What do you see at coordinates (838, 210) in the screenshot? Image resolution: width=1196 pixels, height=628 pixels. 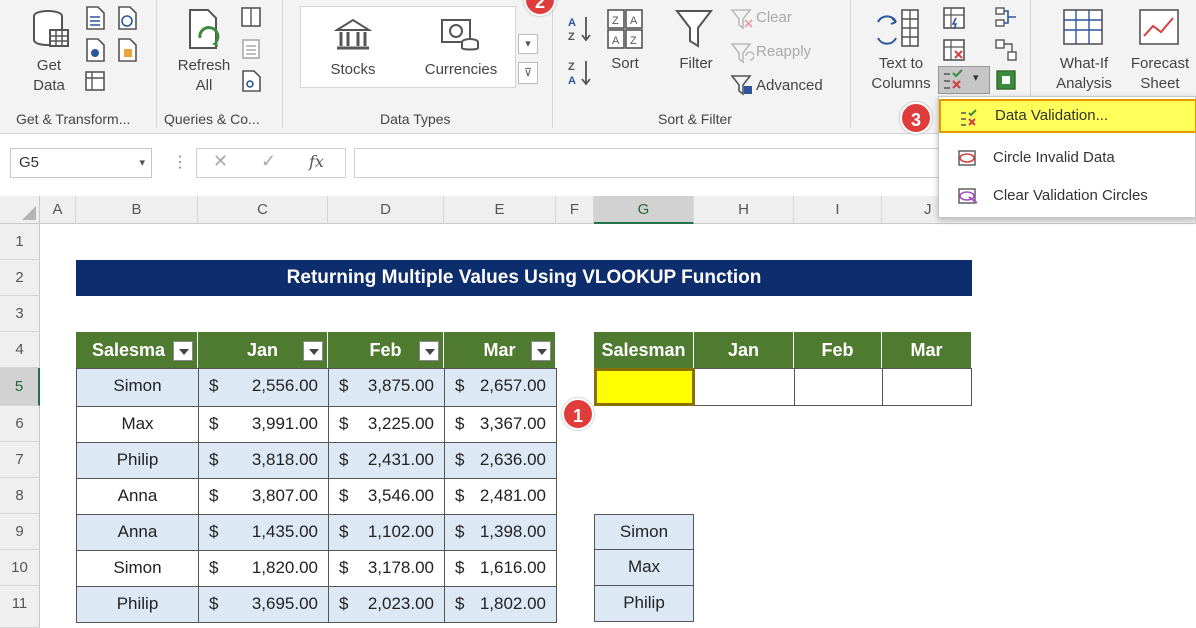 I see `column-header-i: I` at bounding box center [838, 210].